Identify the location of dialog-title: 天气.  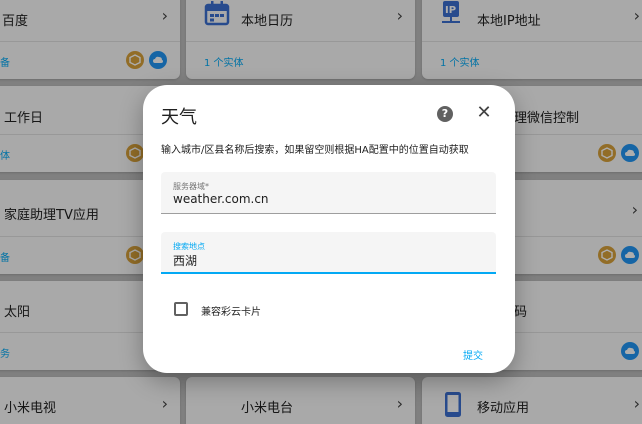
(179, 117).